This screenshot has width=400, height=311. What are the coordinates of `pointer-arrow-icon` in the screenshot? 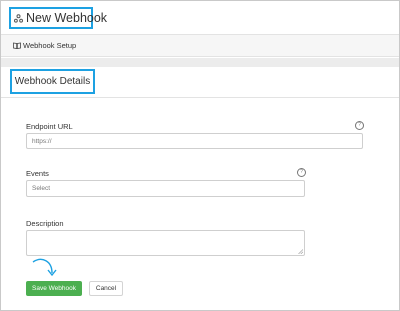 It's located at (44, 267).